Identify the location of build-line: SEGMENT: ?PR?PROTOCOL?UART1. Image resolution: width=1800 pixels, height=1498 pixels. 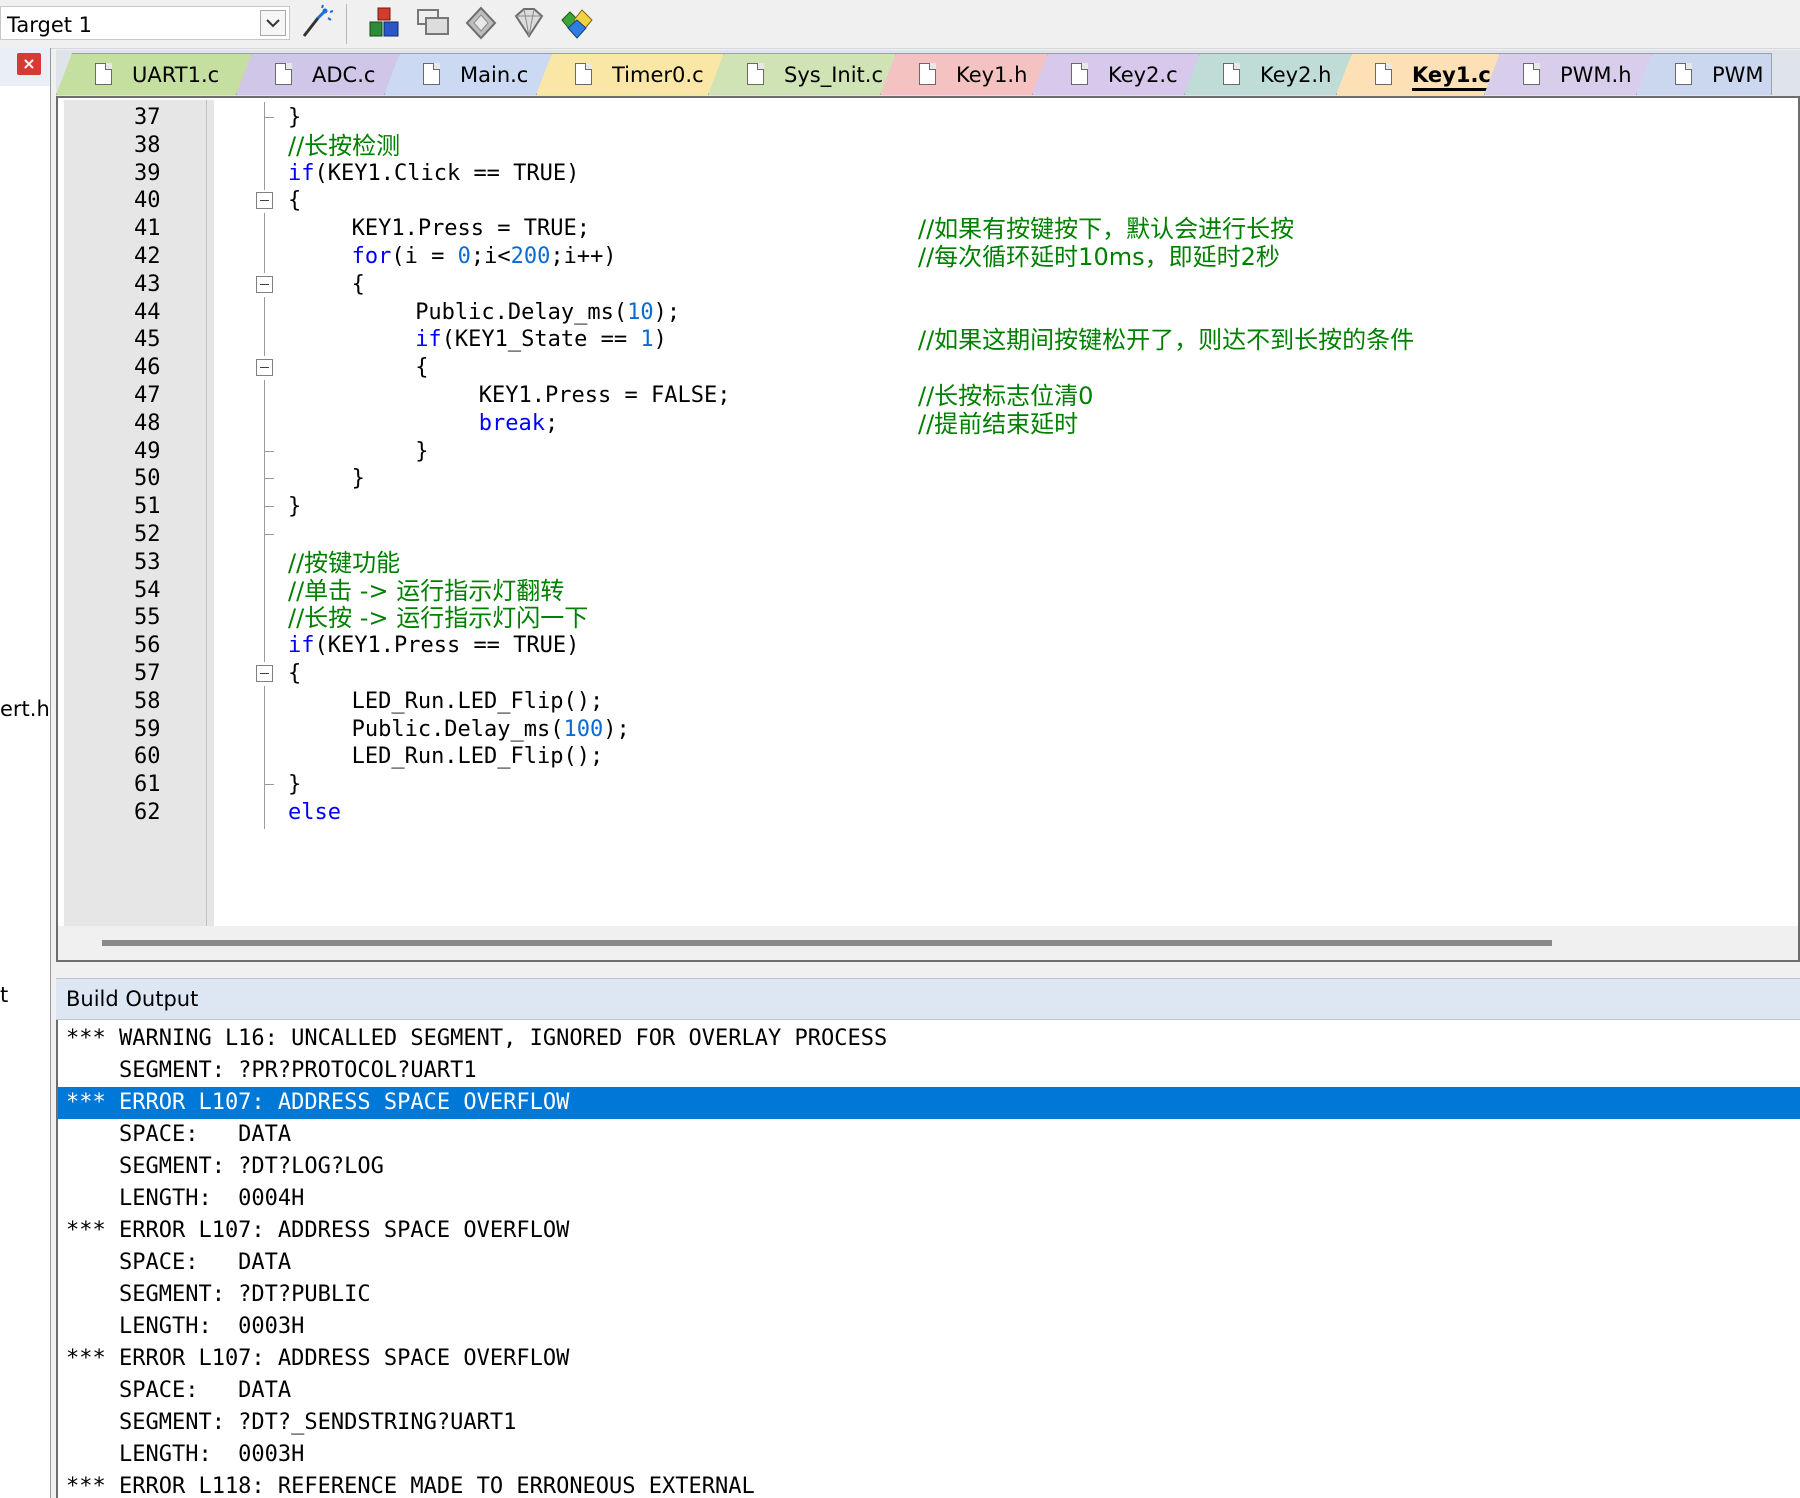
(929, 1071).